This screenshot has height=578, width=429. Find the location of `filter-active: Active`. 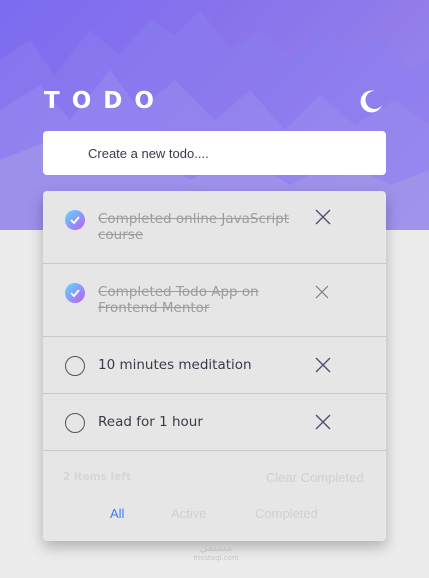

filter-active: Active is located at coordinates (188, 513).